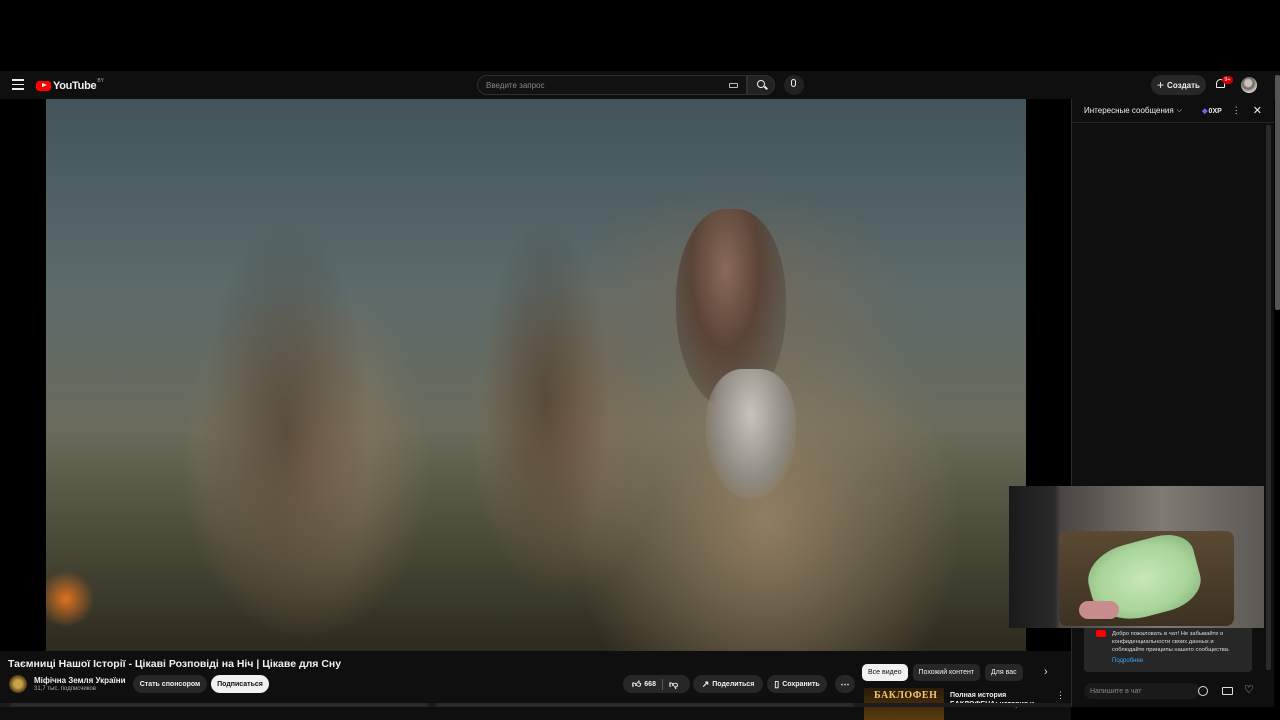  What do you see at coordinates (1249, 689) in the screenshot?
I see `heart-icon: ♡` at bounding box center [1249, 689].